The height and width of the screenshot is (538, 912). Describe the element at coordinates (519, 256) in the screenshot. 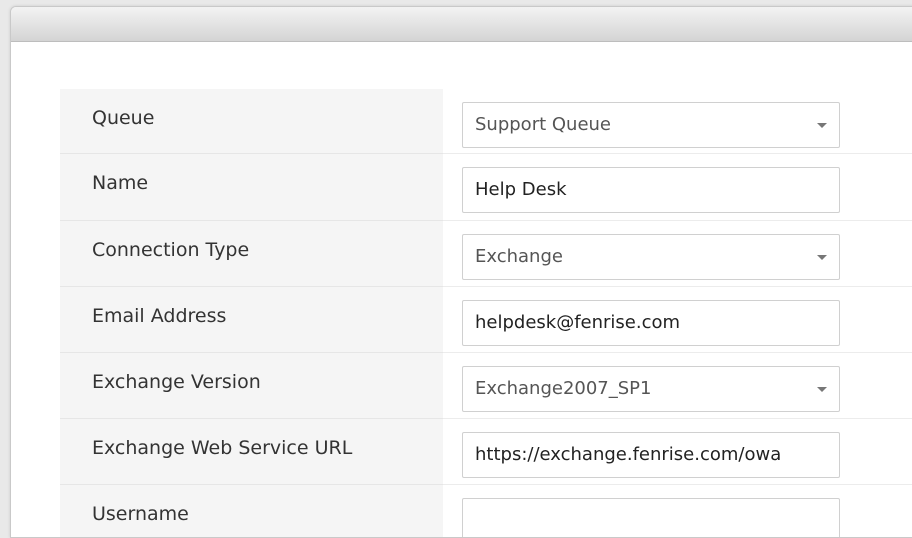

I see `connection-type-selected-value: Exchange` at that location.